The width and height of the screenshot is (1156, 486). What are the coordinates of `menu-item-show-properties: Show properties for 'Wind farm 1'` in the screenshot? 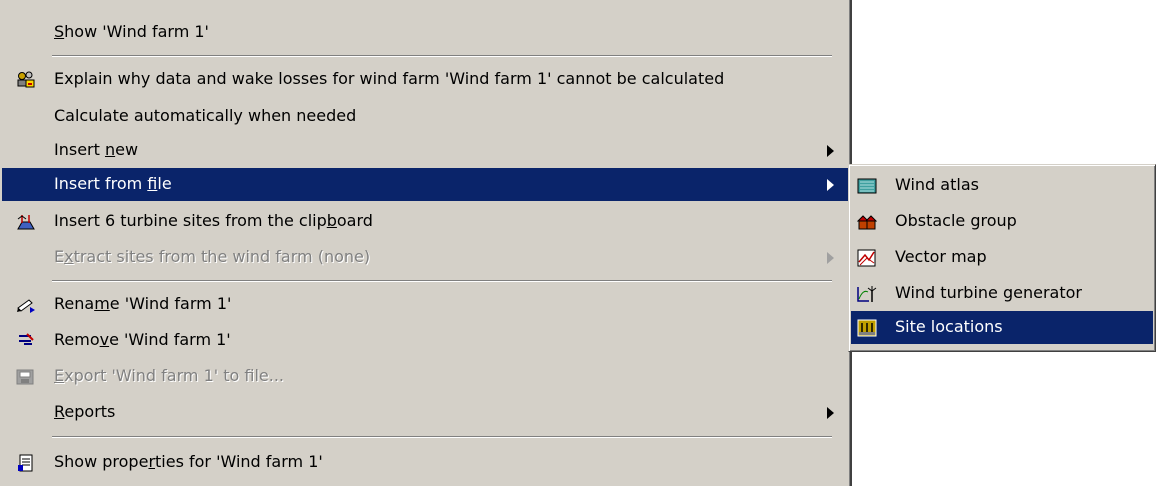 It's located at (425, 462).